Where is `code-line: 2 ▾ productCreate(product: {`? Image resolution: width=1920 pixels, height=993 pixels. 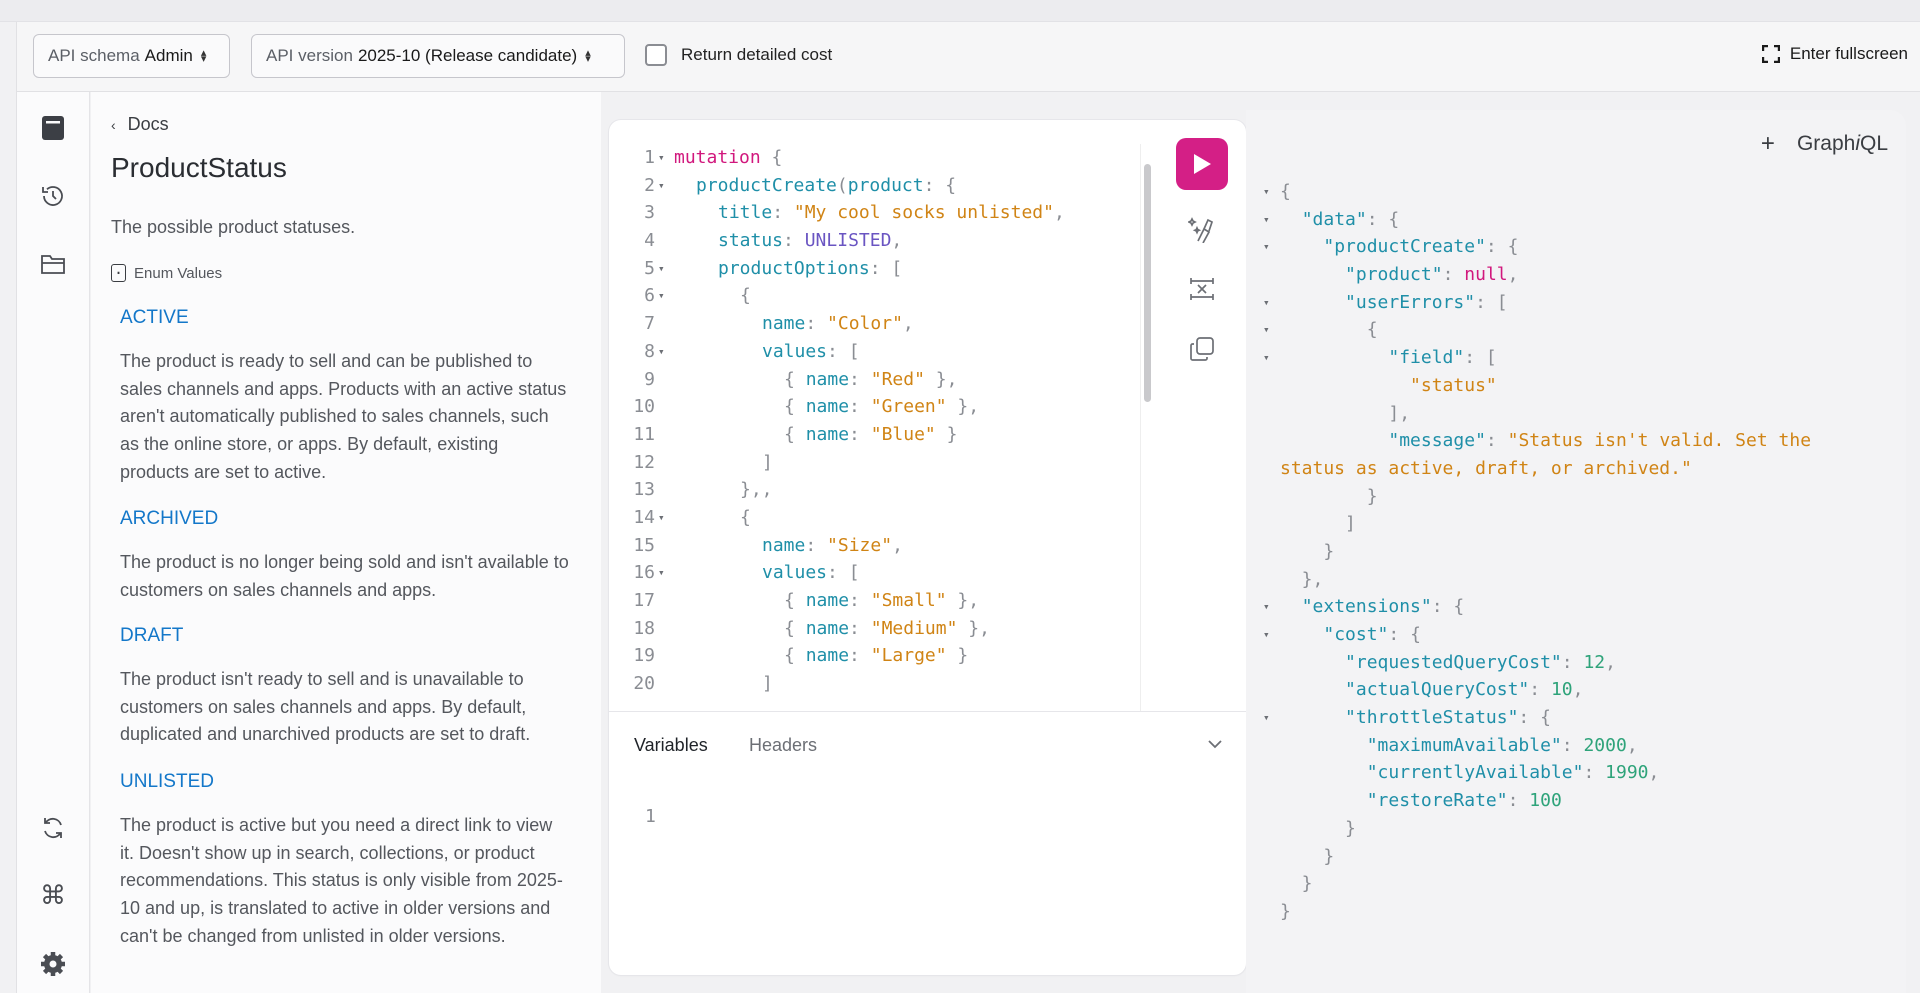 code-line: 2 ▾ productCreate(product: { is located at coordinates (874, 186).